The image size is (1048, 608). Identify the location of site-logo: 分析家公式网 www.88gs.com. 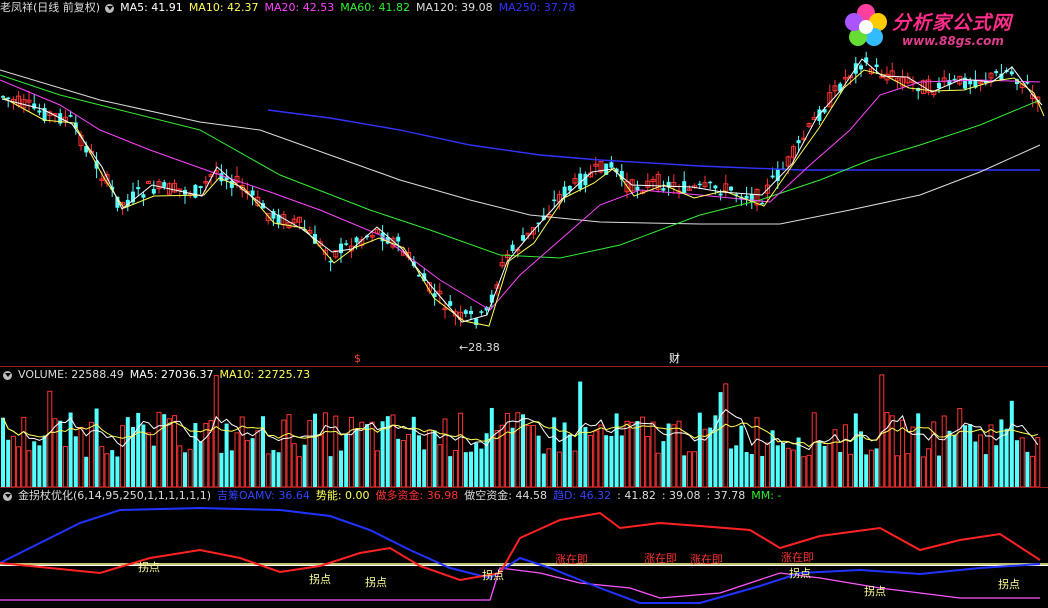
(942, 27).